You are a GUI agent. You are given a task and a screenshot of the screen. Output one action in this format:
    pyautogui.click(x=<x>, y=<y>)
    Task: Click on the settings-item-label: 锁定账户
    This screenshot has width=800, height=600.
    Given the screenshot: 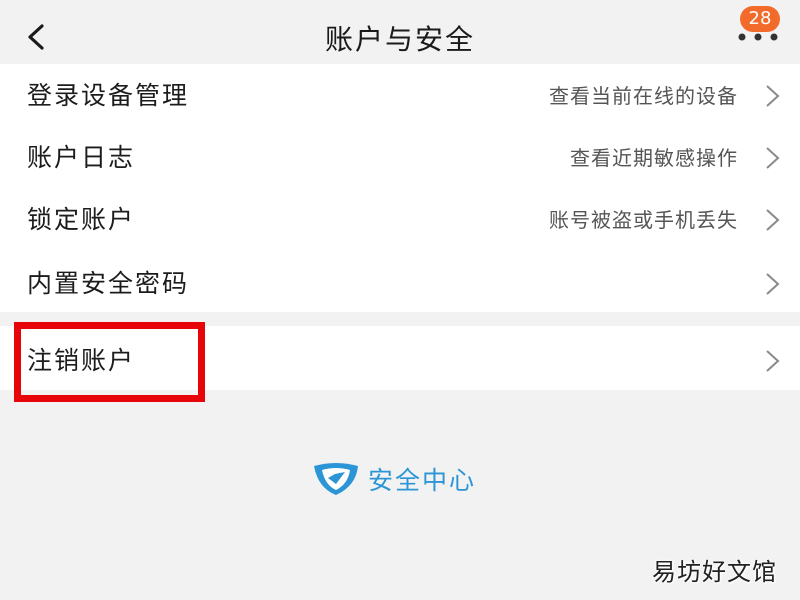 What is the action you would take?
    pyautogui.click(x=81, y=219)
    